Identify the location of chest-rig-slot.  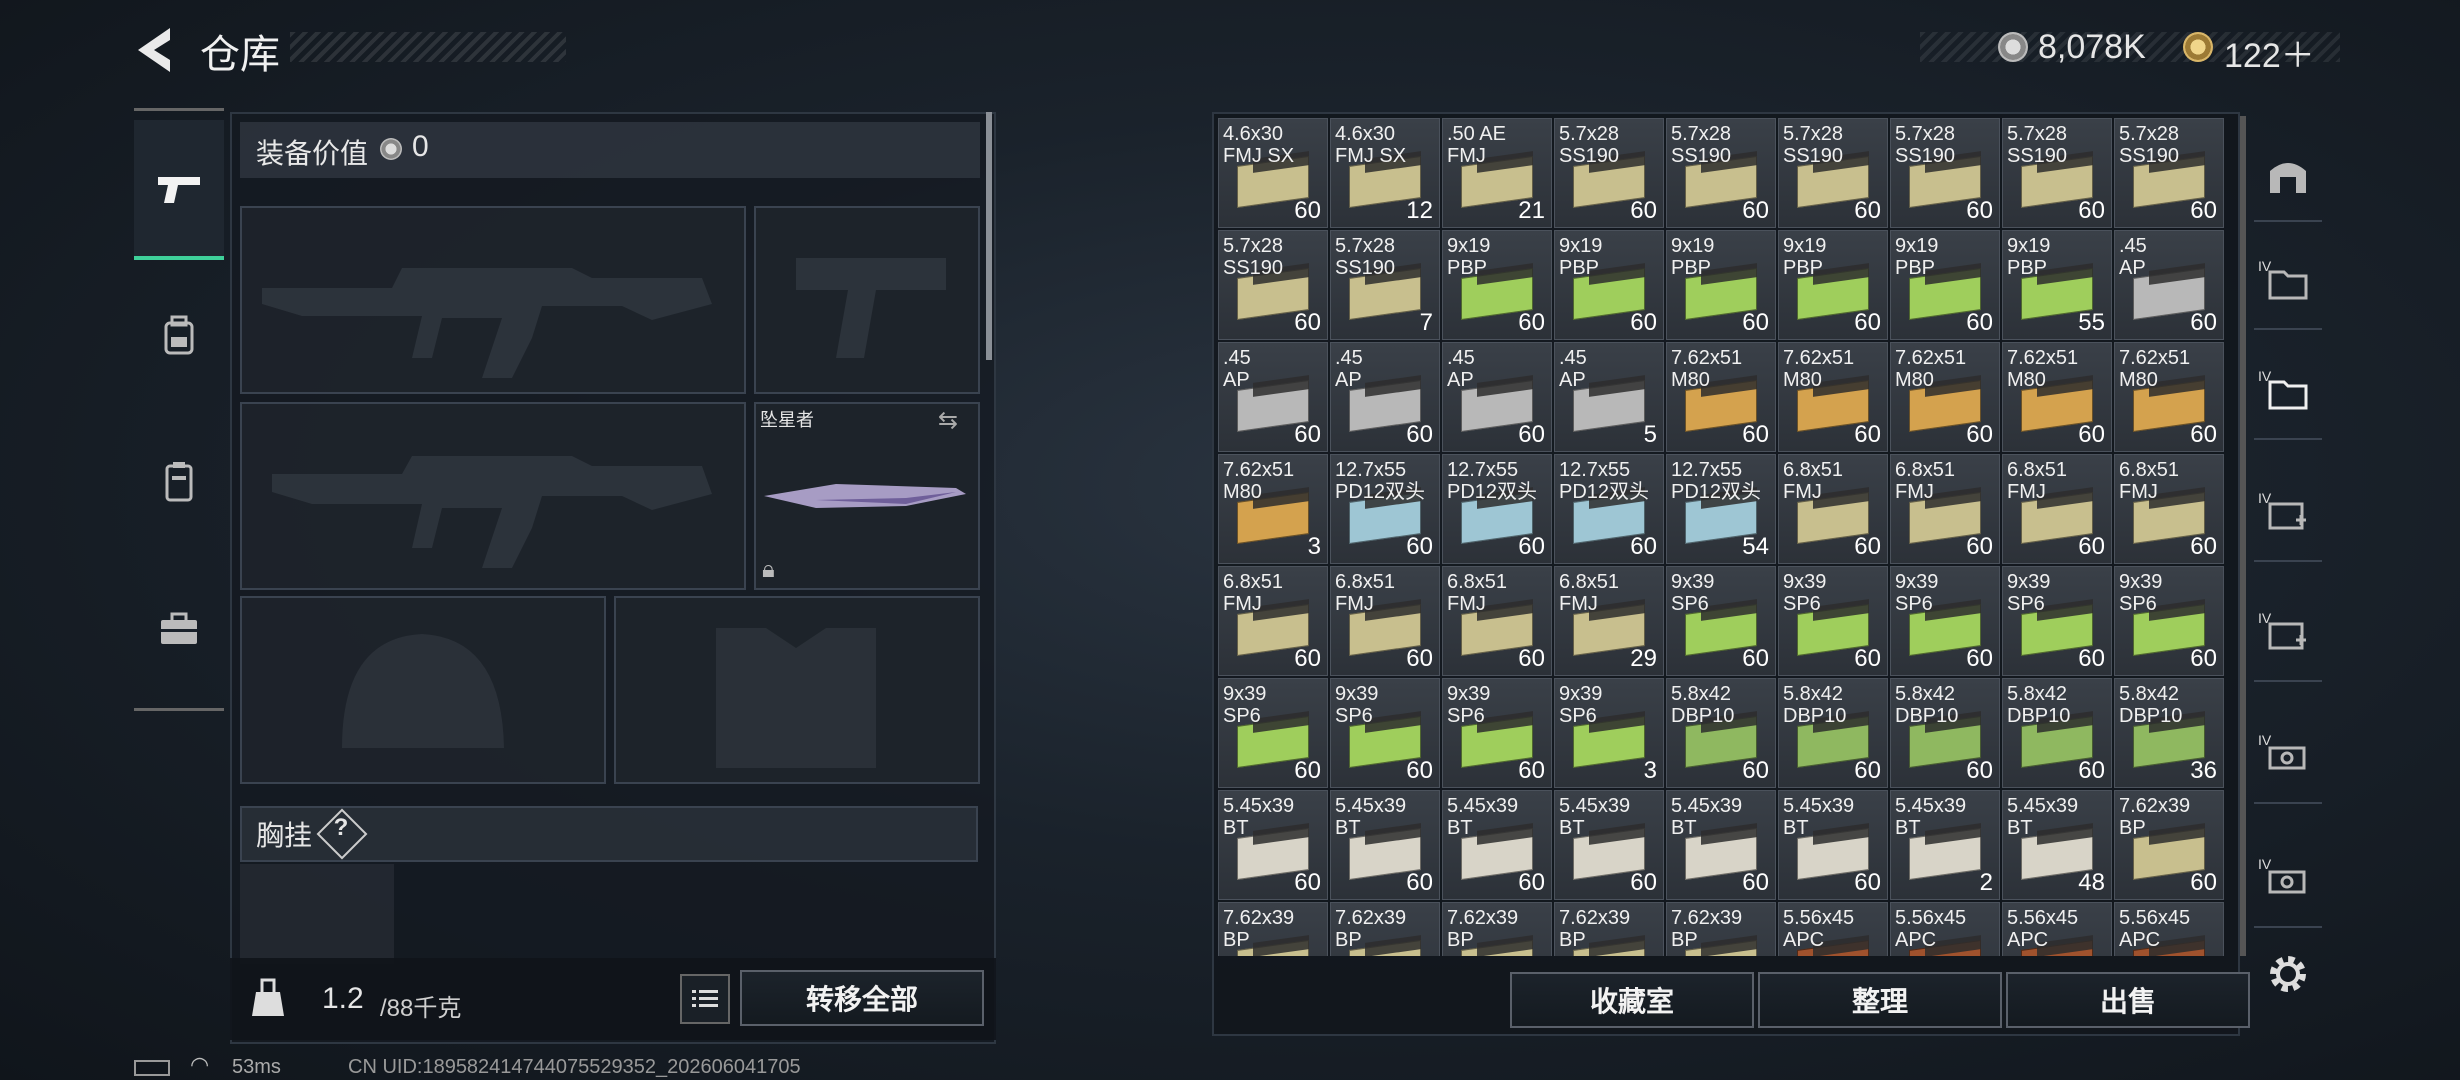
(317, 914).